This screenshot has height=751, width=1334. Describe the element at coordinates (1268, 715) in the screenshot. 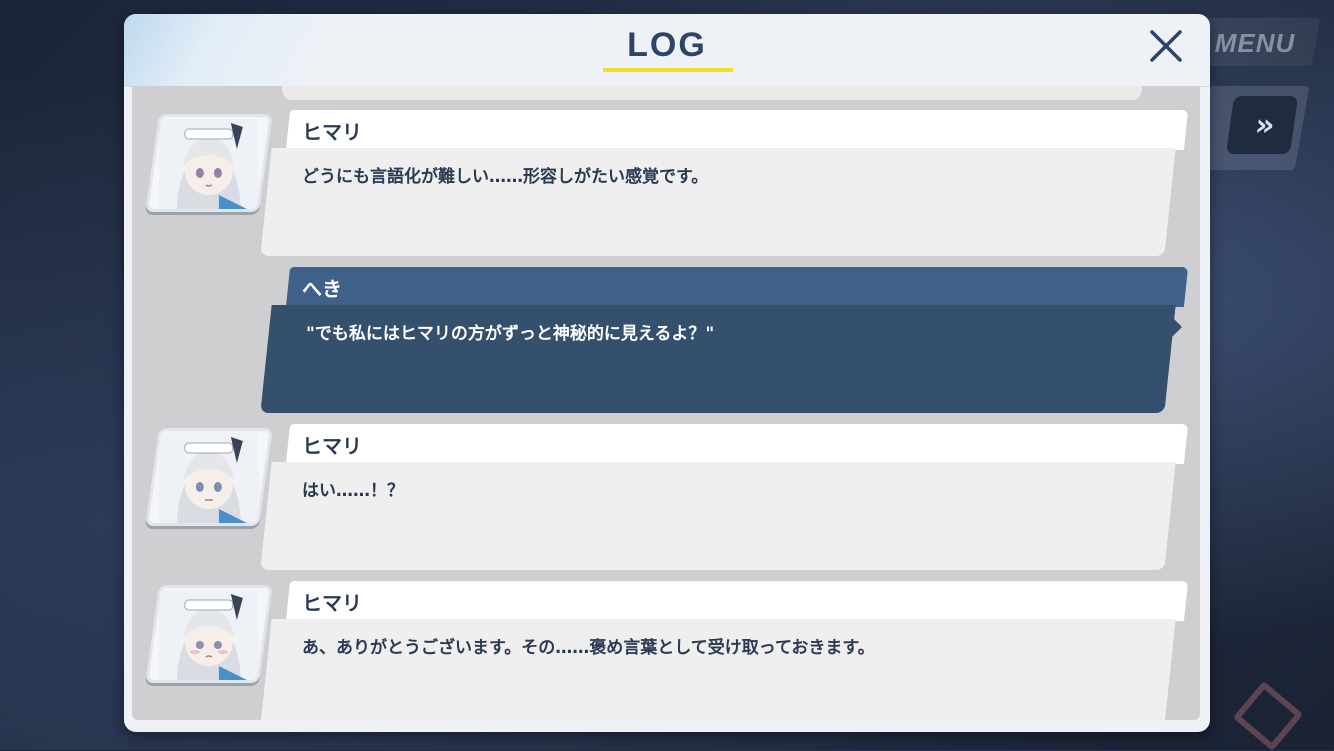

I see `decor-shape` at that location.